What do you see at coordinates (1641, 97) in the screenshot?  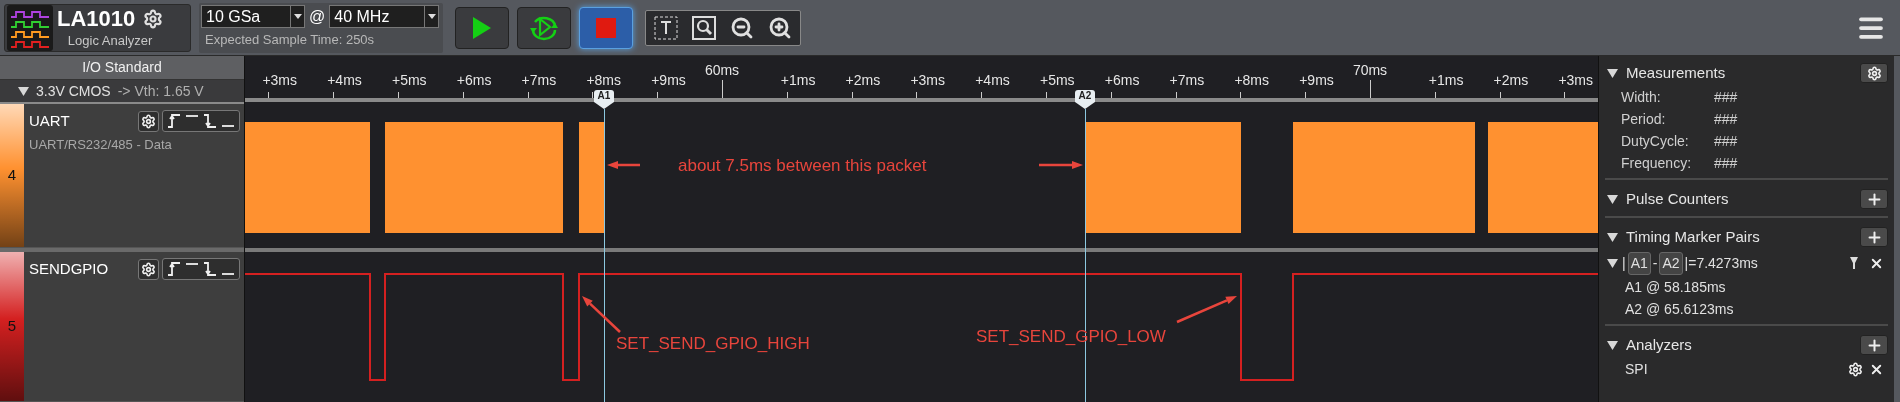 I see `measurement-label: Width:` at bounding box center [1641, 97].